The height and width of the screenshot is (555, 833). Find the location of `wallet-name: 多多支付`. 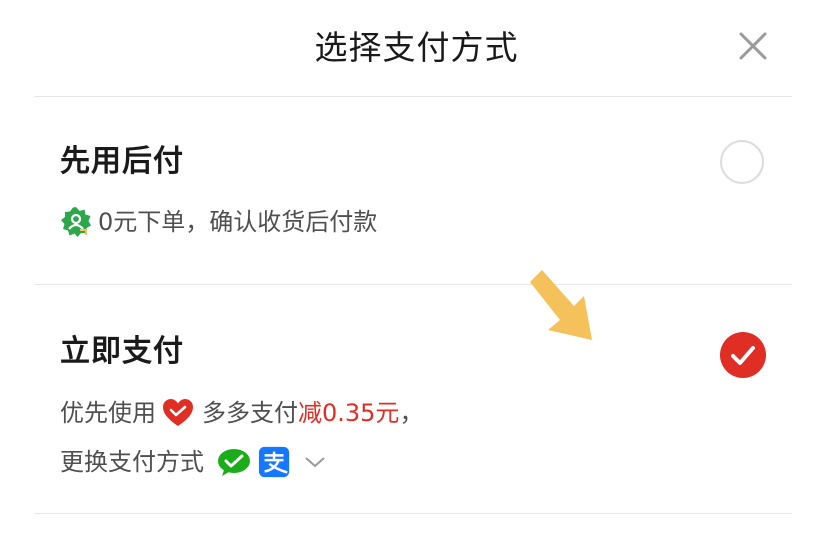

wallet-name: 多多支付 is located at coordinates (250, 413).